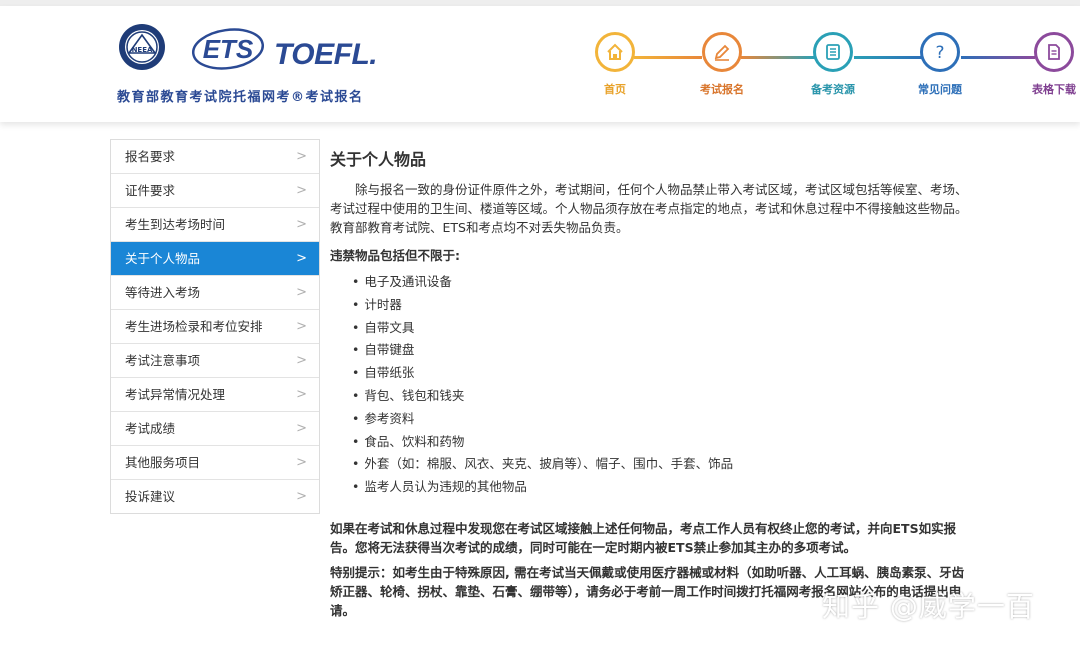  Describe the element at coordinates (615, 51) in the screenshot. I see `home-icon` at that location.